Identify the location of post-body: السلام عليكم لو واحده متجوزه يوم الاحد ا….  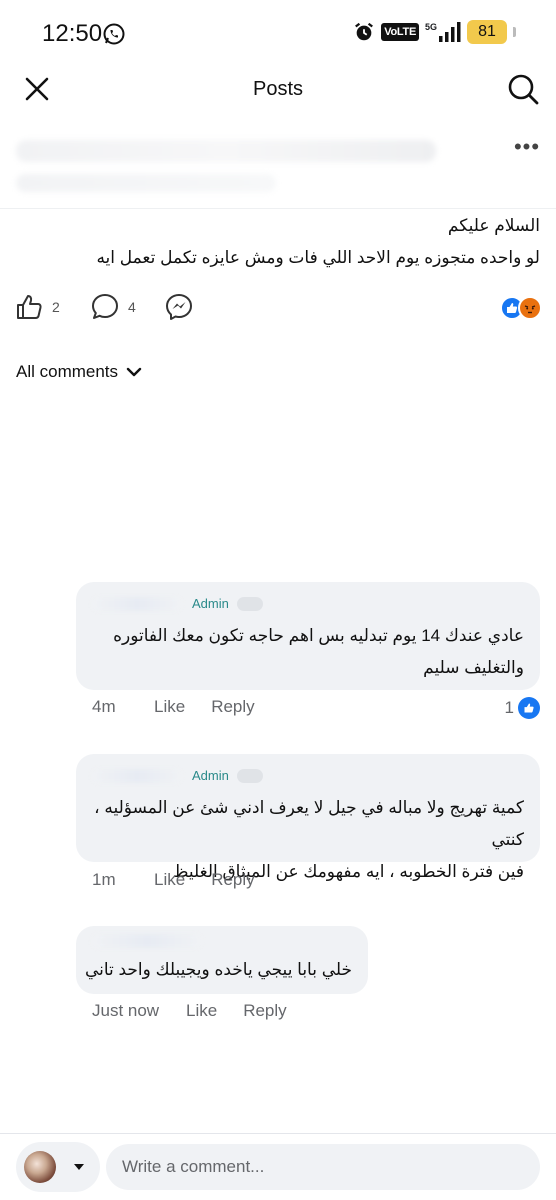
(278, 242).